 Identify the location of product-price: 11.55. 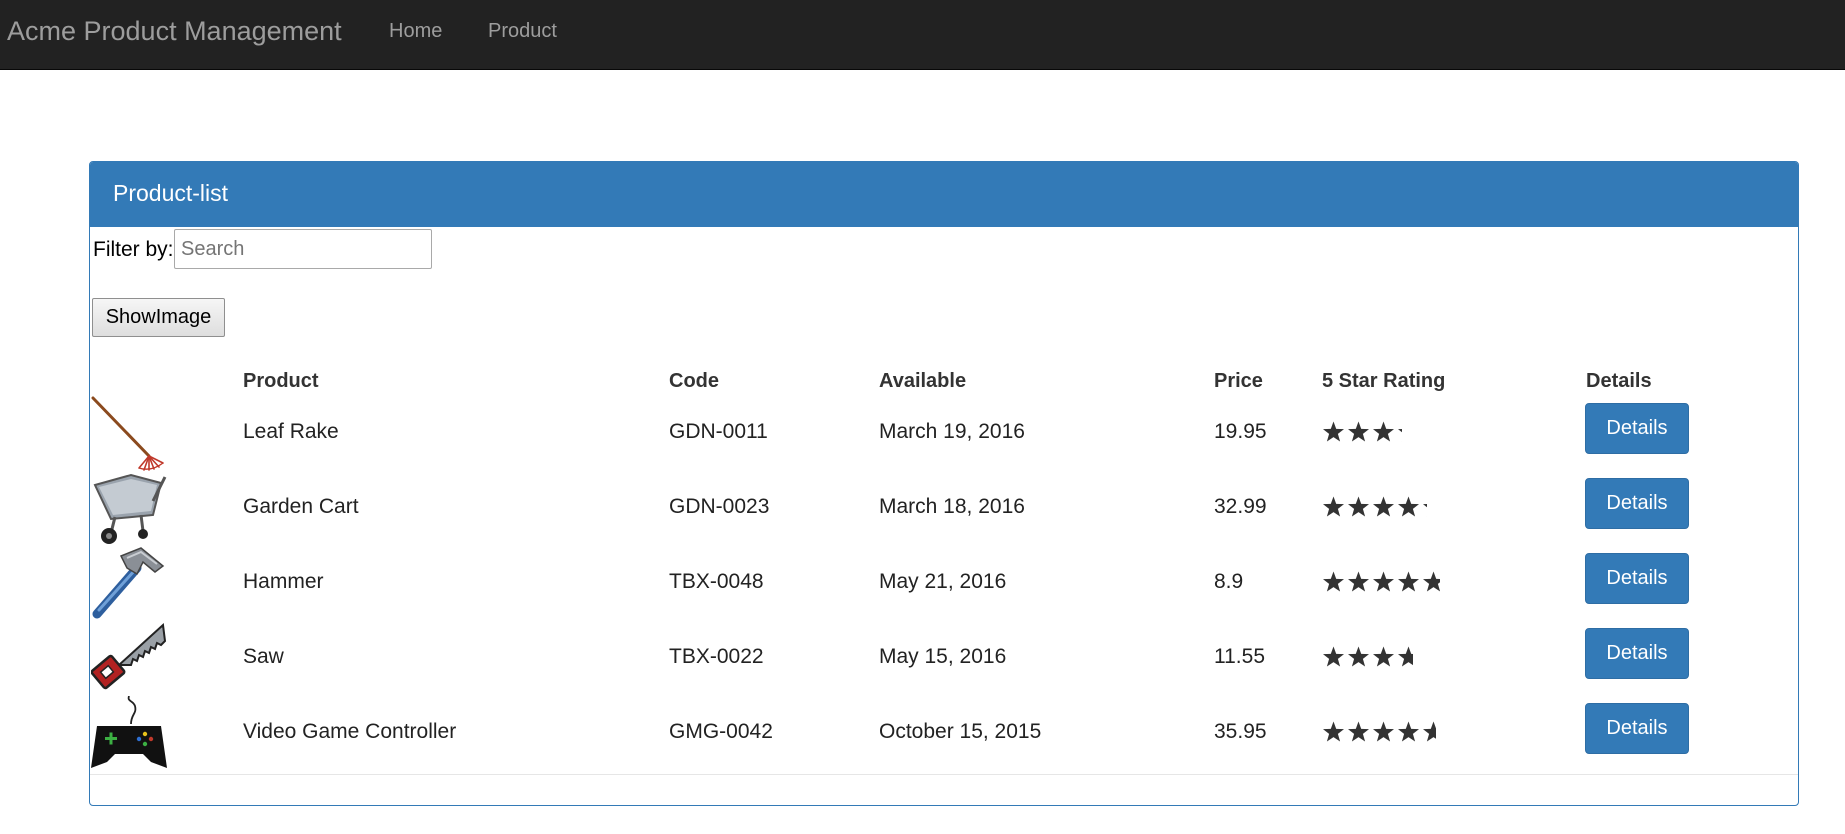
(1239, 656).